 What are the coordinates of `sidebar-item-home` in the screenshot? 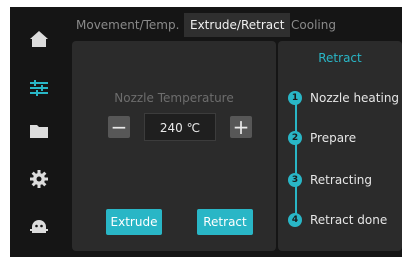 It's located at (39, 39).